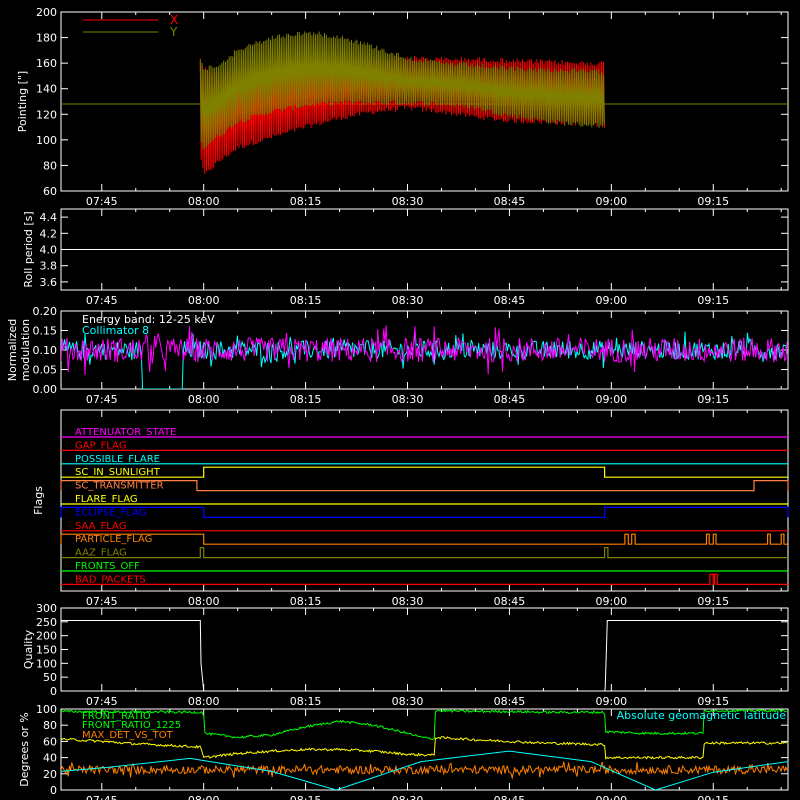 This screenshot has width=800, height=800. I want to click on y-tick-label: 0.05, so click(45, 370).